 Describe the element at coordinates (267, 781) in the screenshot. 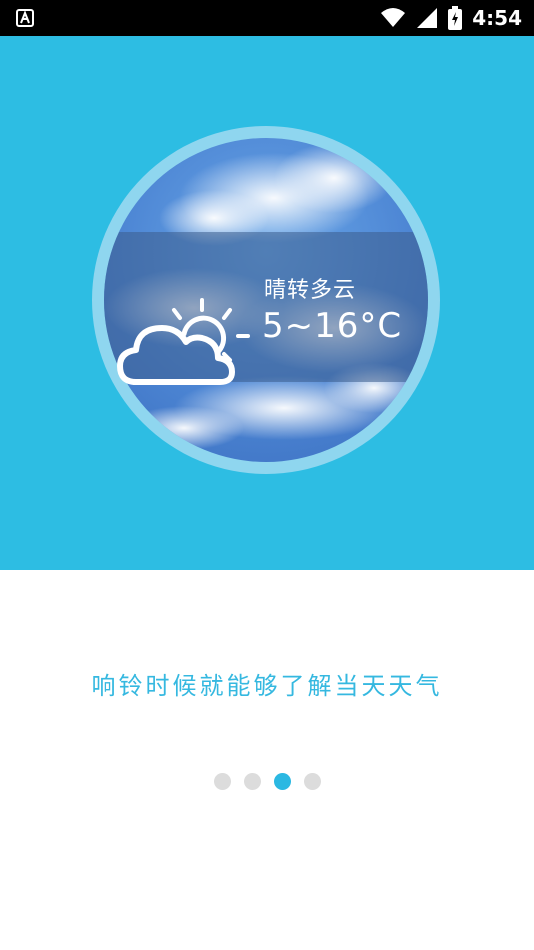

I see `page-indicator` at that location.